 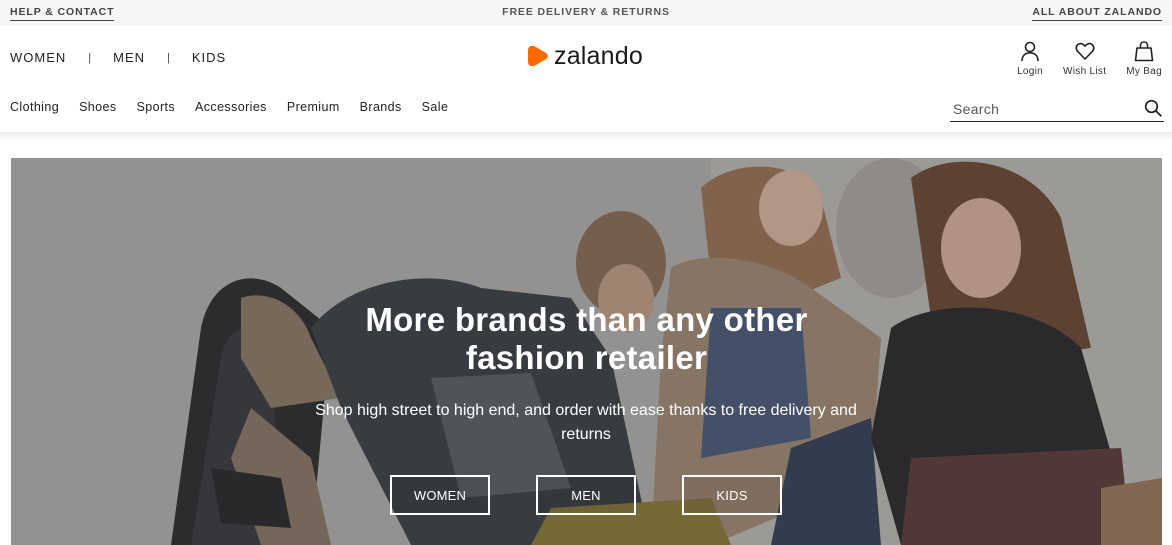 I want to click on login-button: Login, so click(x=1030, y=58).